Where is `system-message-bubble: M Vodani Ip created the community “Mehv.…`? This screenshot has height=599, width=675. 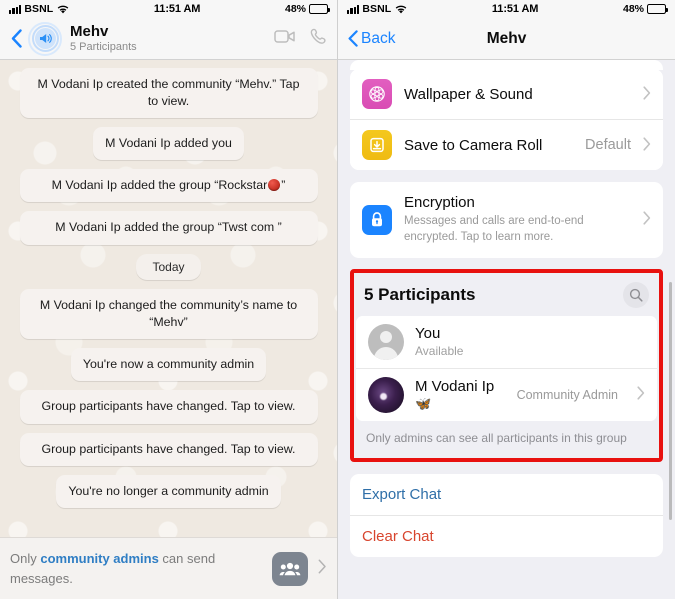
system-message-bubble: M Vodani Ip created the community “Mehv.… is located at coordinates (168, 93).